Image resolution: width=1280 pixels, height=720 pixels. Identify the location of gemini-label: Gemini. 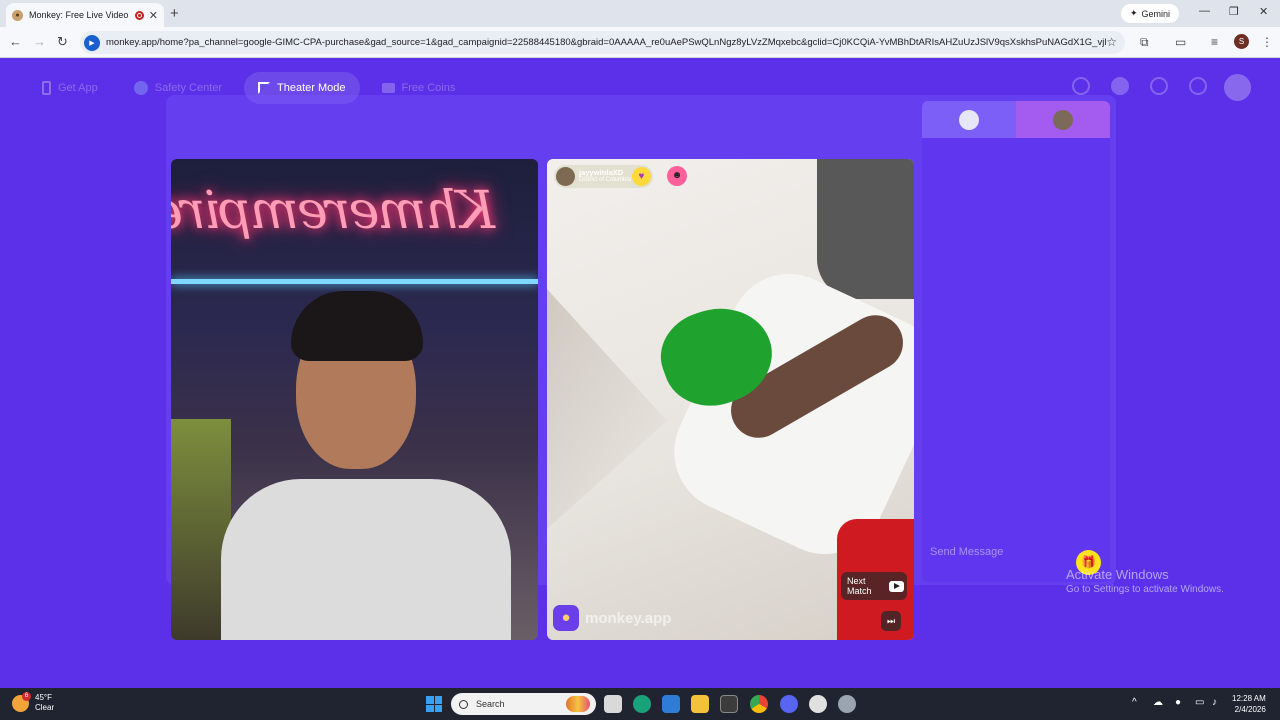
(1156, 13).